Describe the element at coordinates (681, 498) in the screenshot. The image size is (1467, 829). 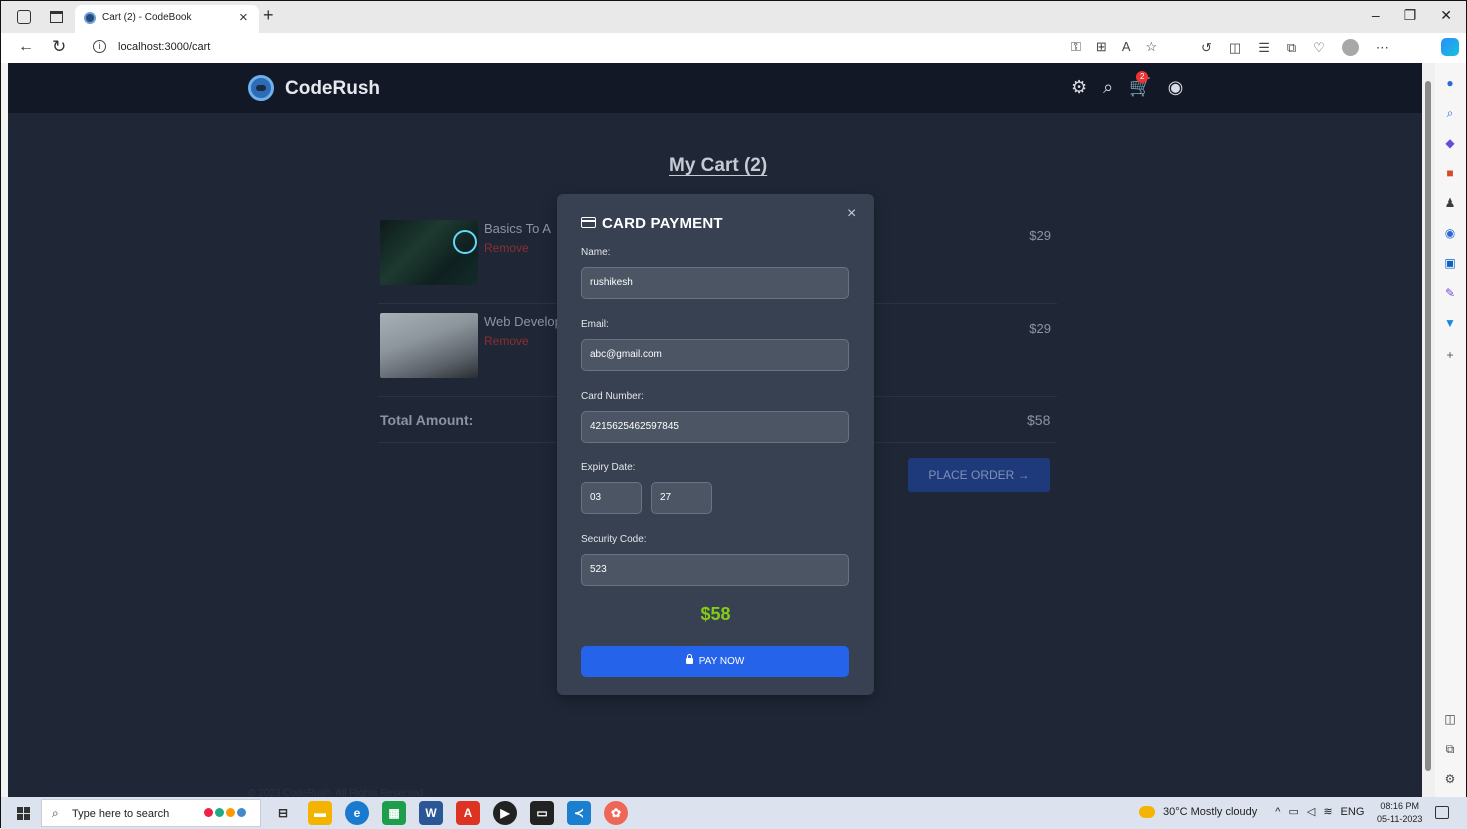
I see `expiry-year-field: 27` at that location.